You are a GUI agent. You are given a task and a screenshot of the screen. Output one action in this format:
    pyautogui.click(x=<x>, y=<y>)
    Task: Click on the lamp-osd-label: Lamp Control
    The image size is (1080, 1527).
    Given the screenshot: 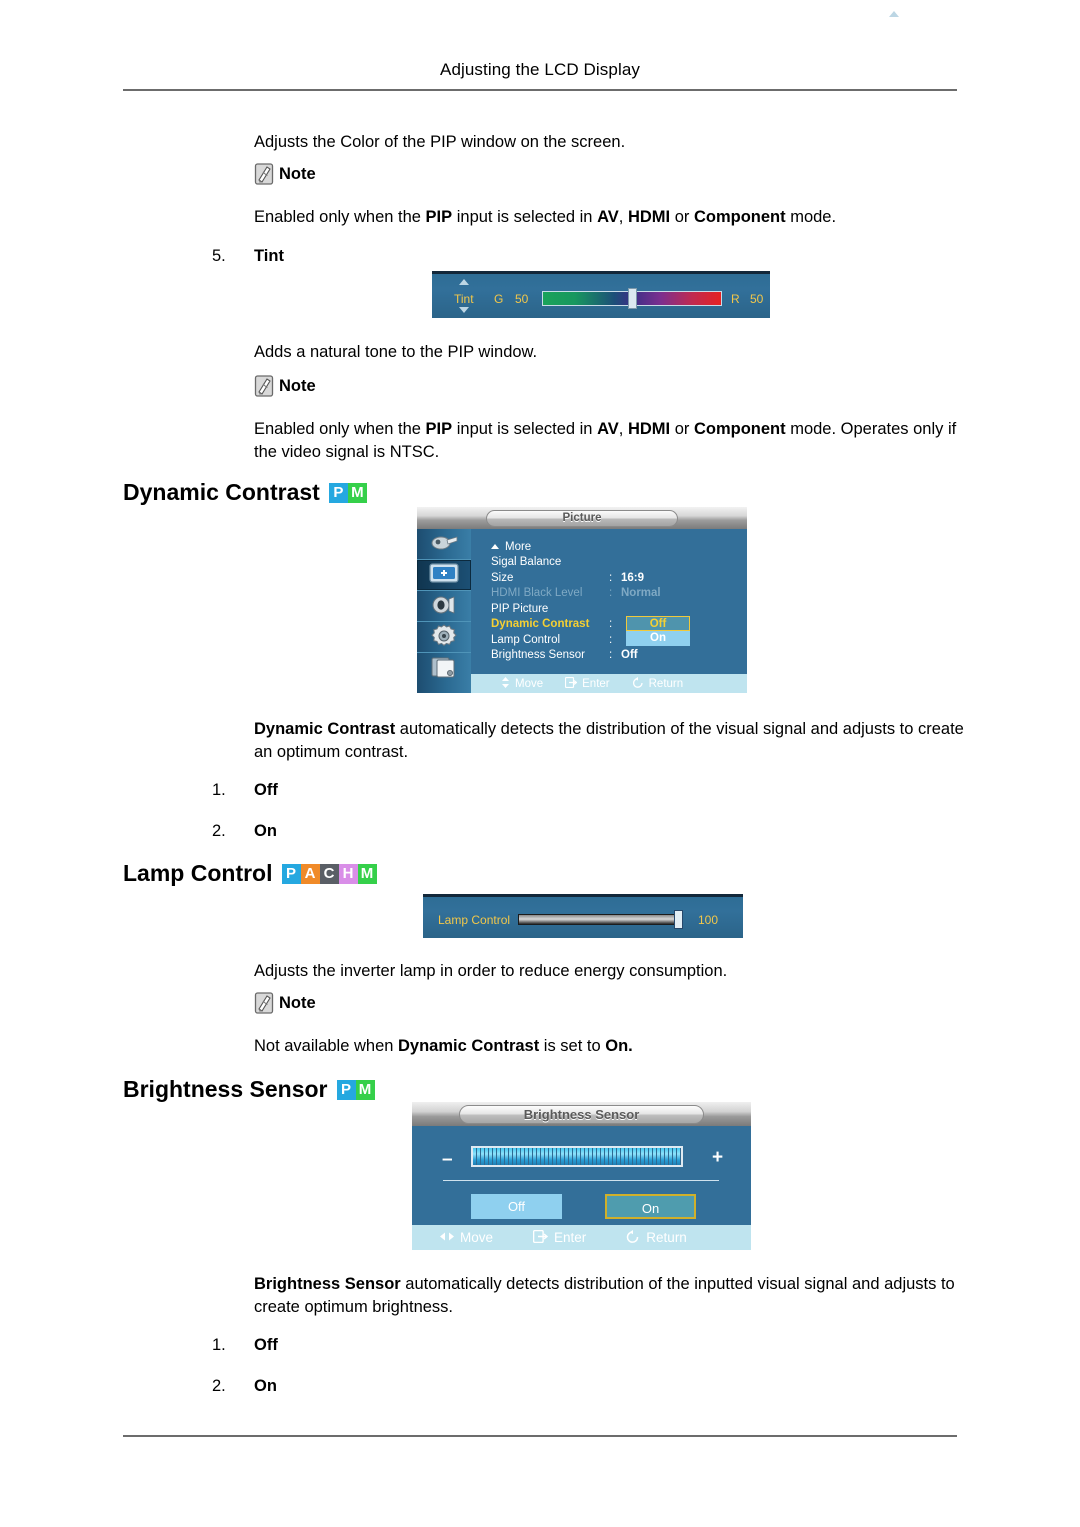 What is the action you would take?
    pyautogui.click(x=474, y=920)
    